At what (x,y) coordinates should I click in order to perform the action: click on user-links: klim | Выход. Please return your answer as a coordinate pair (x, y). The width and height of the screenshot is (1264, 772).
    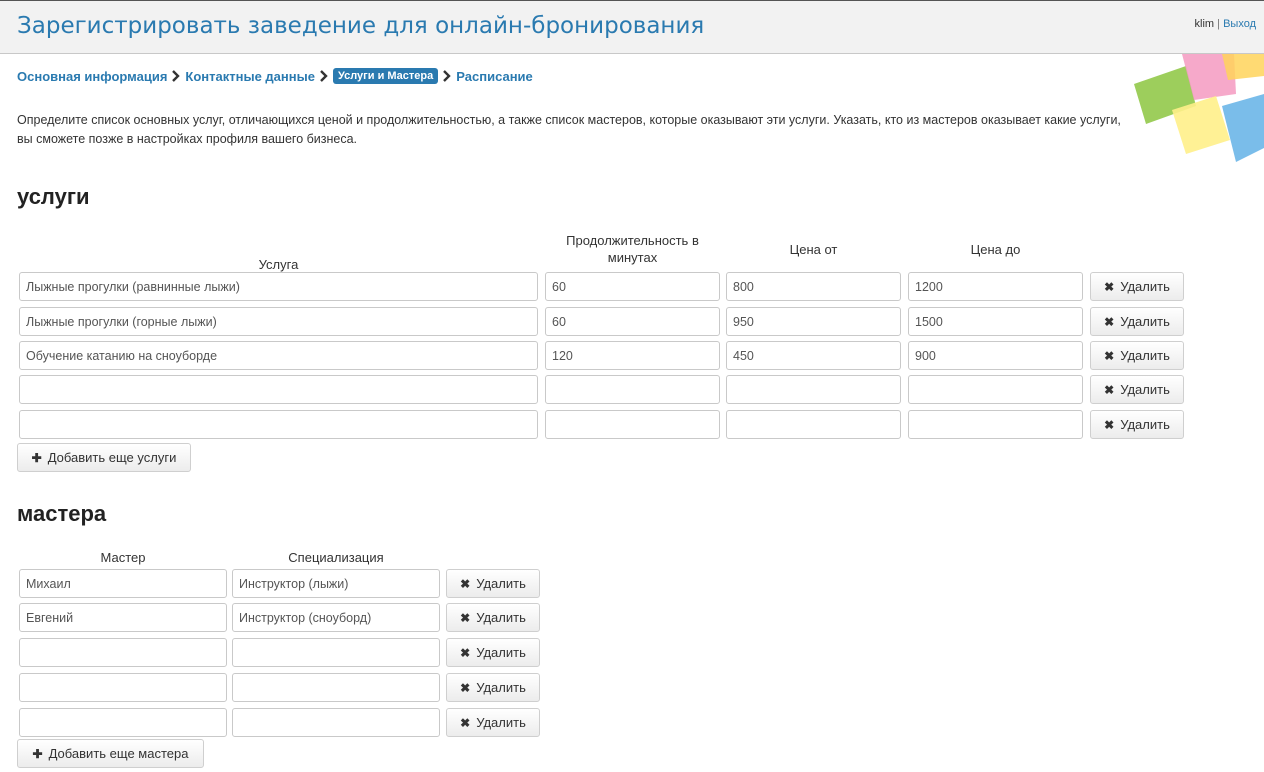
    Looking at the image, I should click on (1225, 24).